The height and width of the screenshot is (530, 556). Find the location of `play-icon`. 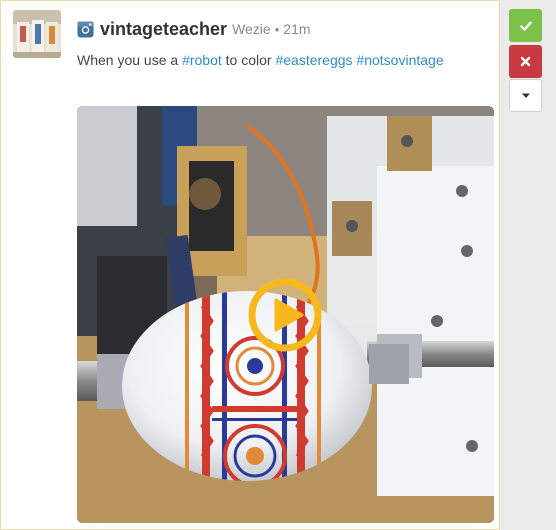

play-icon is located at coordinates (285, 315).